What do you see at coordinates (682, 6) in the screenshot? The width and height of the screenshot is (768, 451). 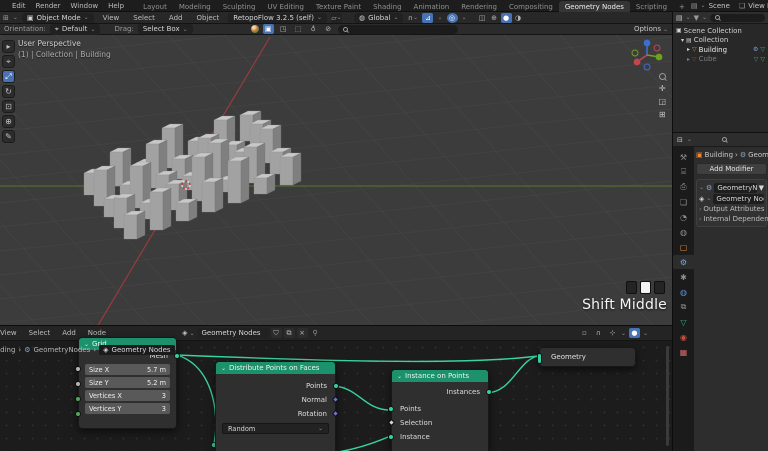 I see `add-workspace-button: +` at bounding box center [682, 6].